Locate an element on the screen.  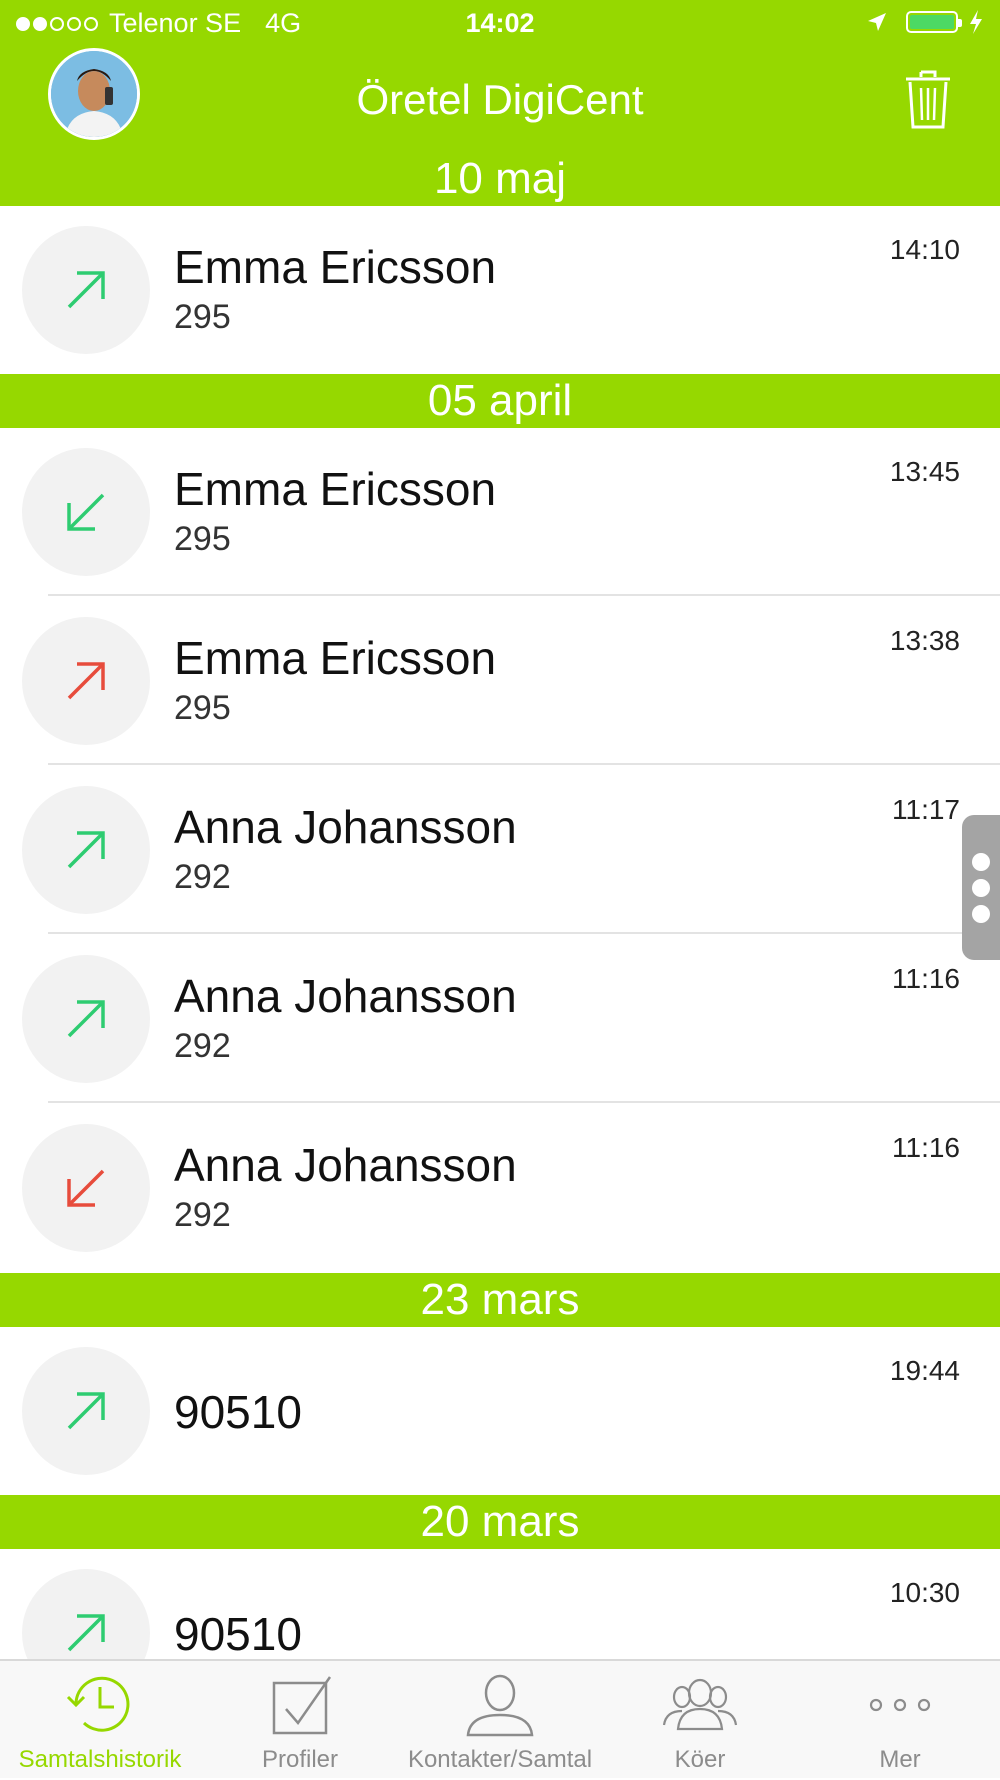
date-label: 20 mars is located at coordinates (500, 1521).